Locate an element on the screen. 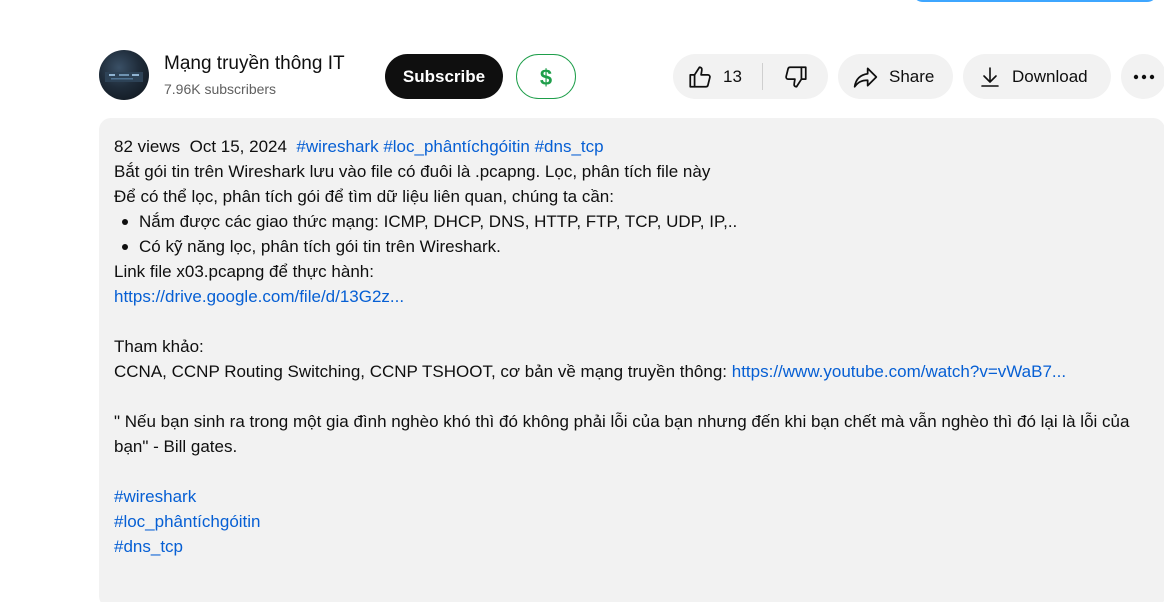  description-line: Link file x03.pcapng để thực hành: is located at coordinates (244, 271).